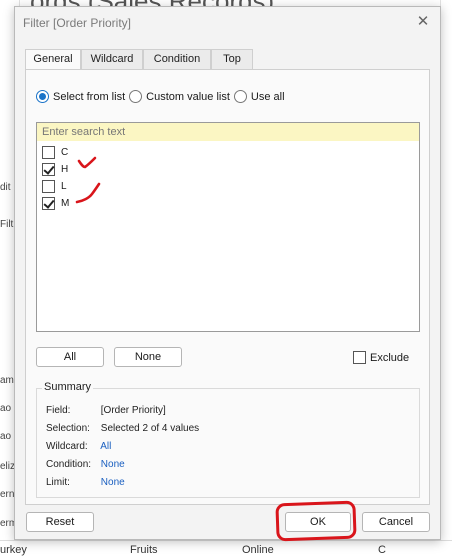 This screenshot has height=556, width=452. Describe the element at coordinates (53, 59) in the screenshot. I see `tab-general: General` at that location.